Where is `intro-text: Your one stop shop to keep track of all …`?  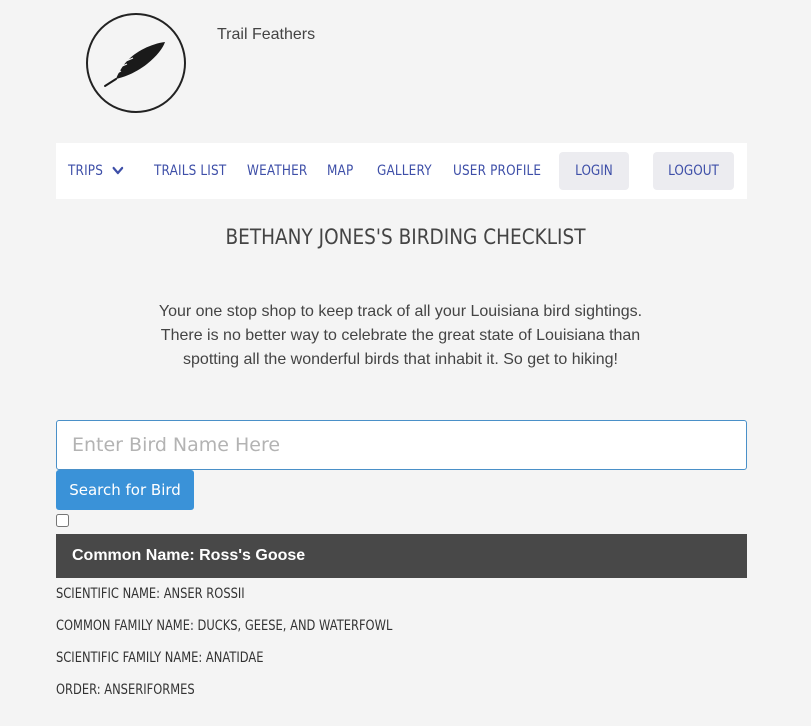
intro-text: Your one stop shop to keep track of all … is located at coordinates (400, 336).